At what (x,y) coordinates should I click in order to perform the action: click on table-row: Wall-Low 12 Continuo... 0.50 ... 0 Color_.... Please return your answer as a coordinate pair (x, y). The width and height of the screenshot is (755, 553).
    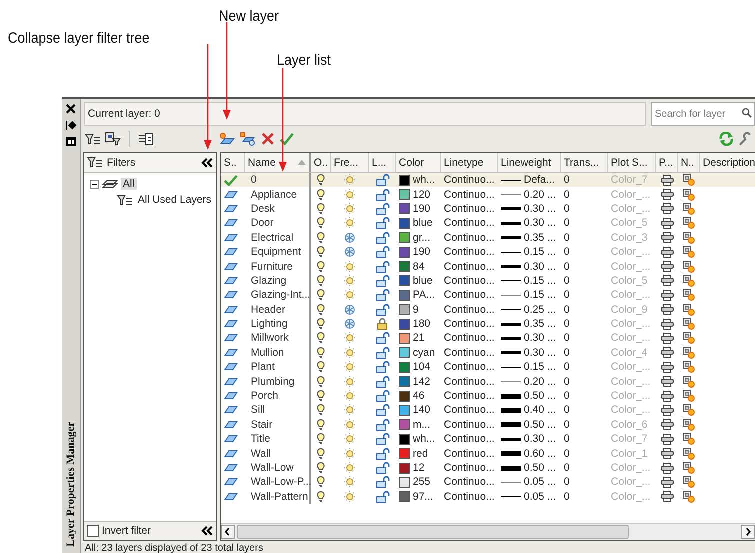
    Looking at the image, I should click on (488, 468).